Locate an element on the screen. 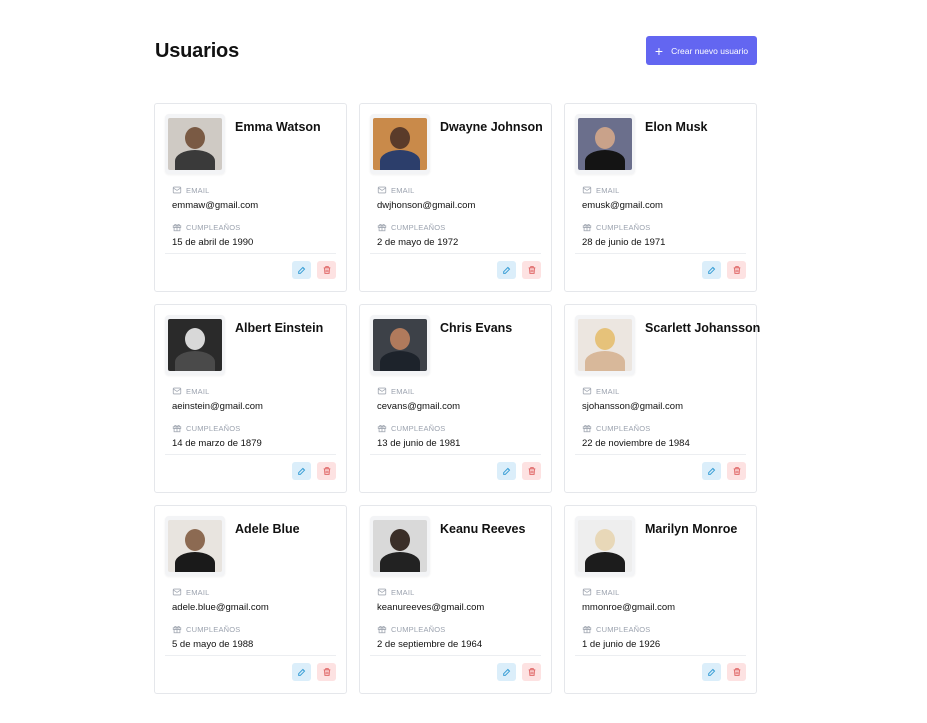 This screenshot has height=723, width=927. birthday-value: 22 de noviembre de 1984 is located at coordinates (636, 443).